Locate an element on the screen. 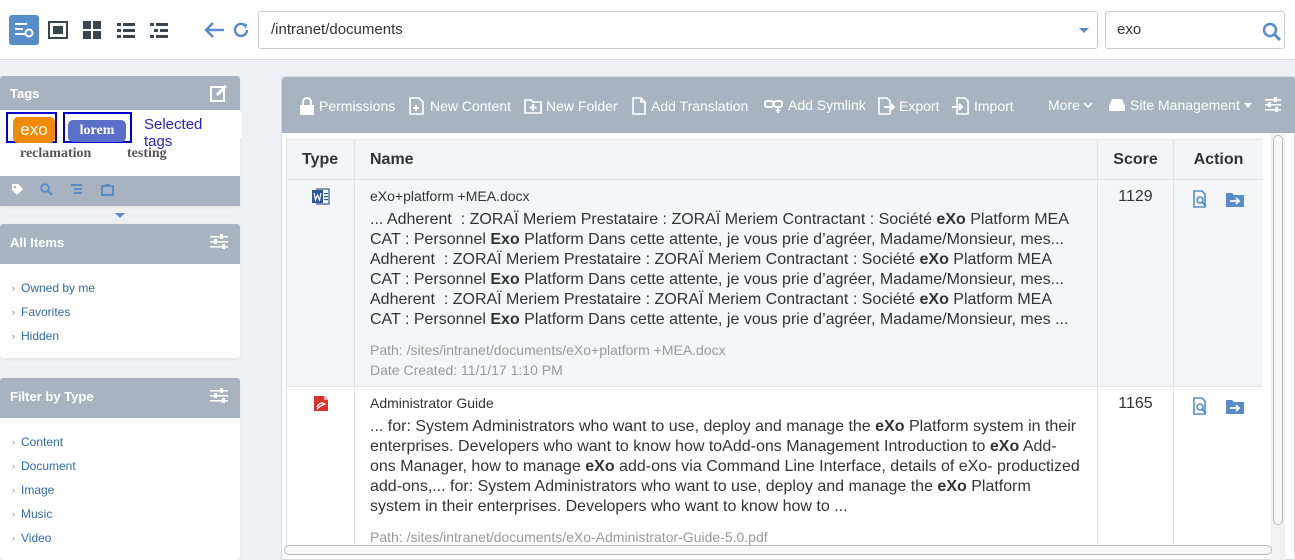  top-toolbar: /intranet/documents exo is located at coordinates (647, 30).